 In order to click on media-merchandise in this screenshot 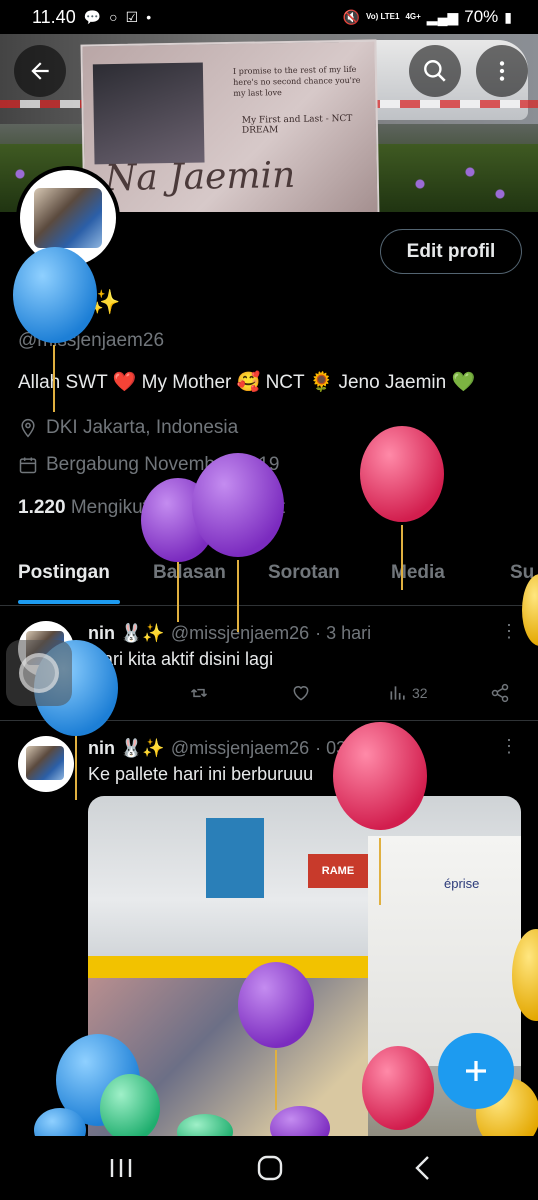, I will do `click(228, 1060)`.